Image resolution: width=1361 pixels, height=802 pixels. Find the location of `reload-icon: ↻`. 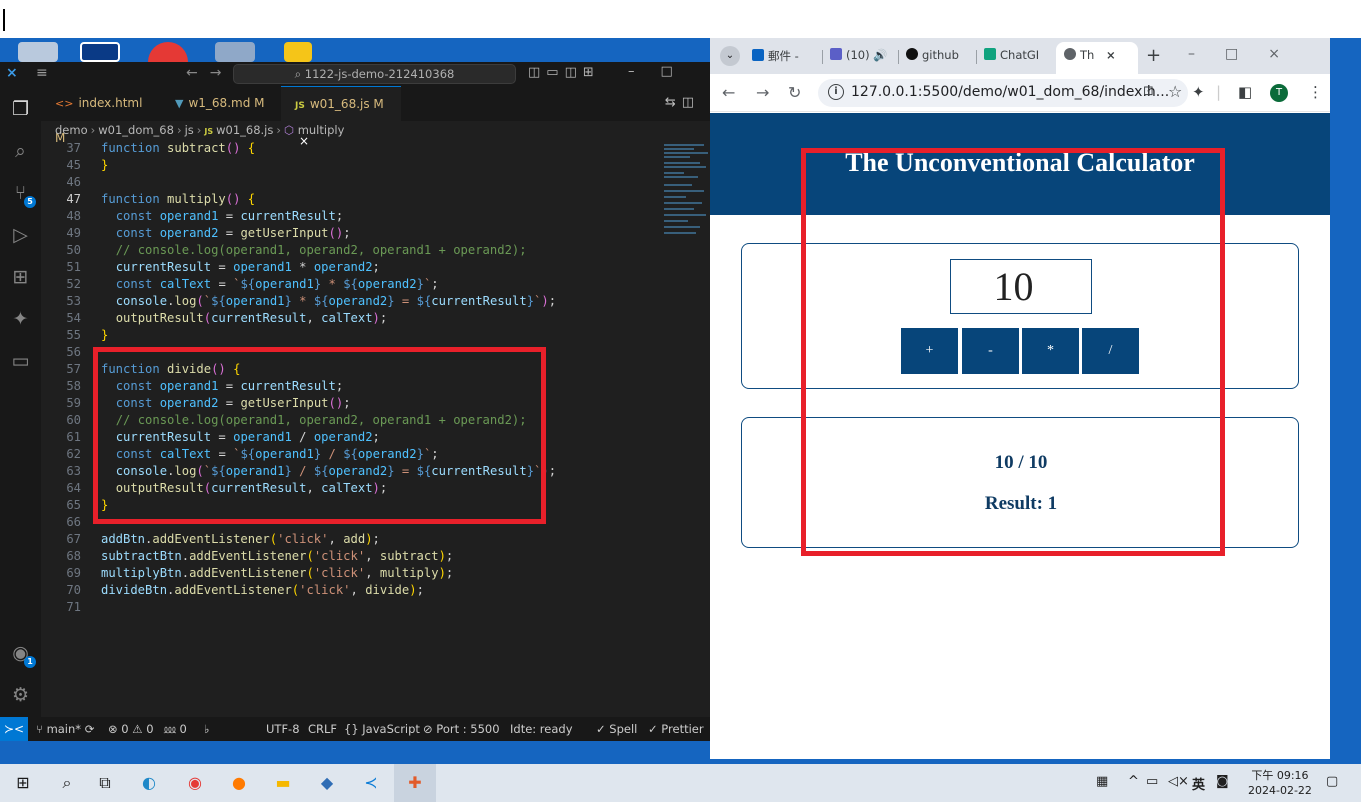

reload-icon: ↻ is located at coordinates (794, 92).